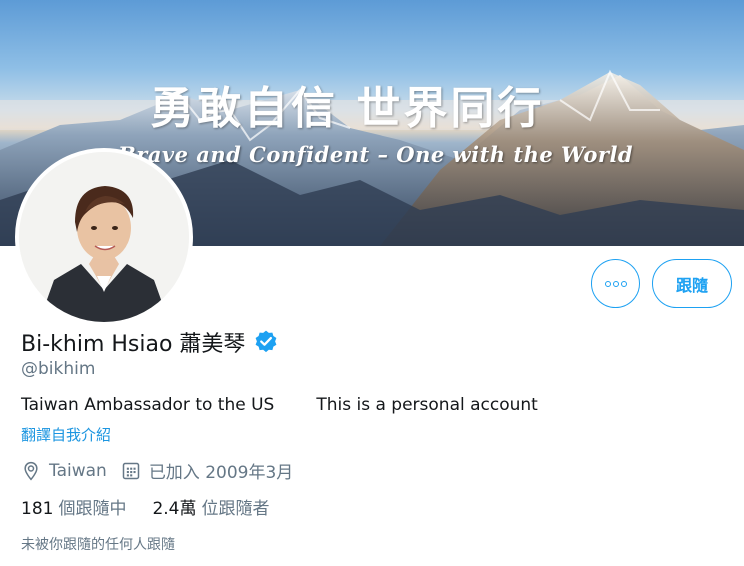  I want to click on display-name: Bi-khim Hsiao 蕭美琴, so click(133, 344).